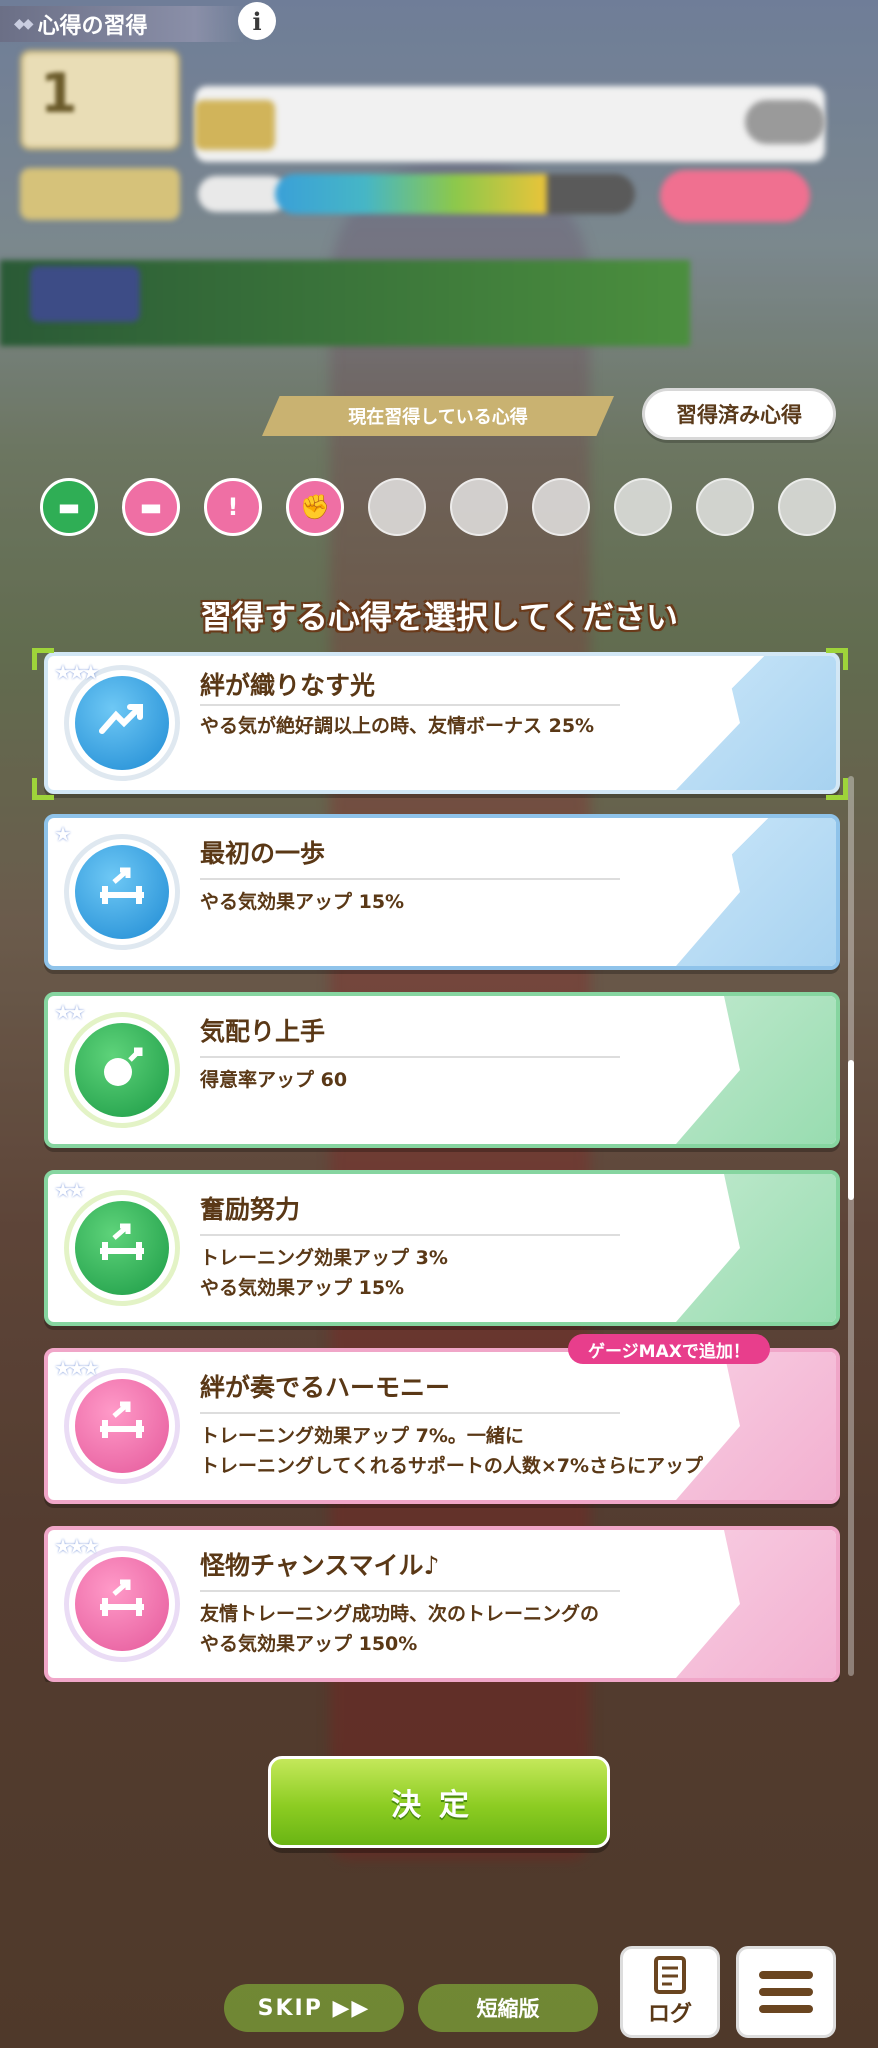 This screenshot has width=878, height=2048. What do you see at coordinates (669, 1349) in the screenshot?
I see `gauge-max-badge: ゲージMAXで追加！` at bounding box center [669, 1349].